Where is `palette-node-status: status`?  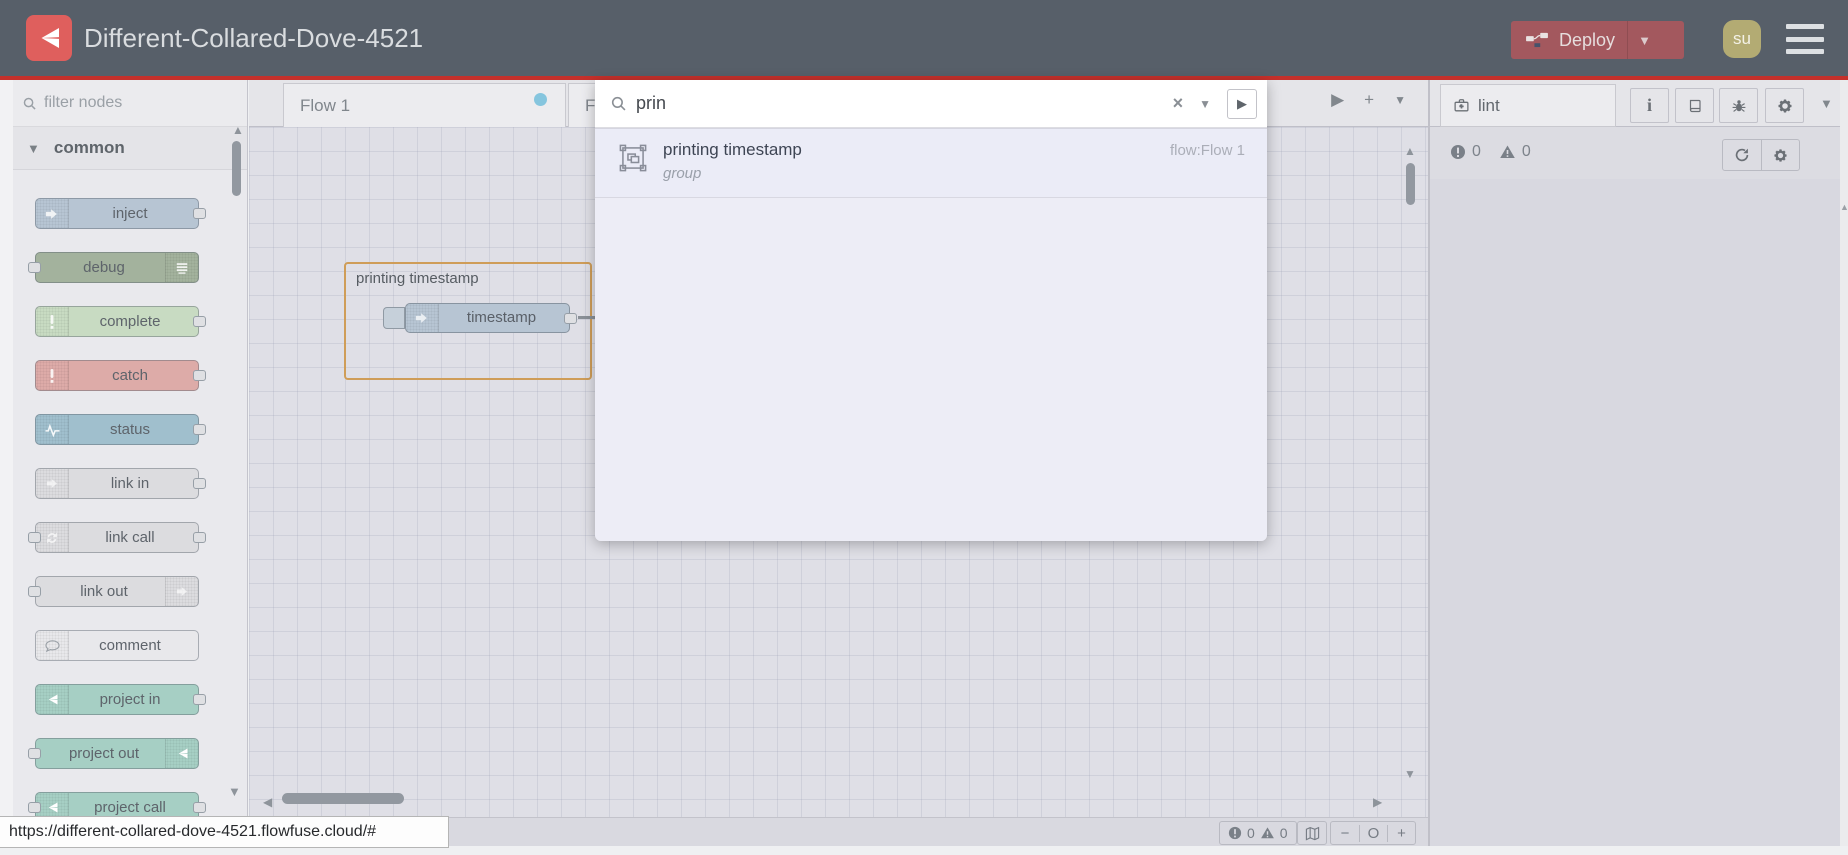 palette-node-status: status is located at coordinates (120, 429).